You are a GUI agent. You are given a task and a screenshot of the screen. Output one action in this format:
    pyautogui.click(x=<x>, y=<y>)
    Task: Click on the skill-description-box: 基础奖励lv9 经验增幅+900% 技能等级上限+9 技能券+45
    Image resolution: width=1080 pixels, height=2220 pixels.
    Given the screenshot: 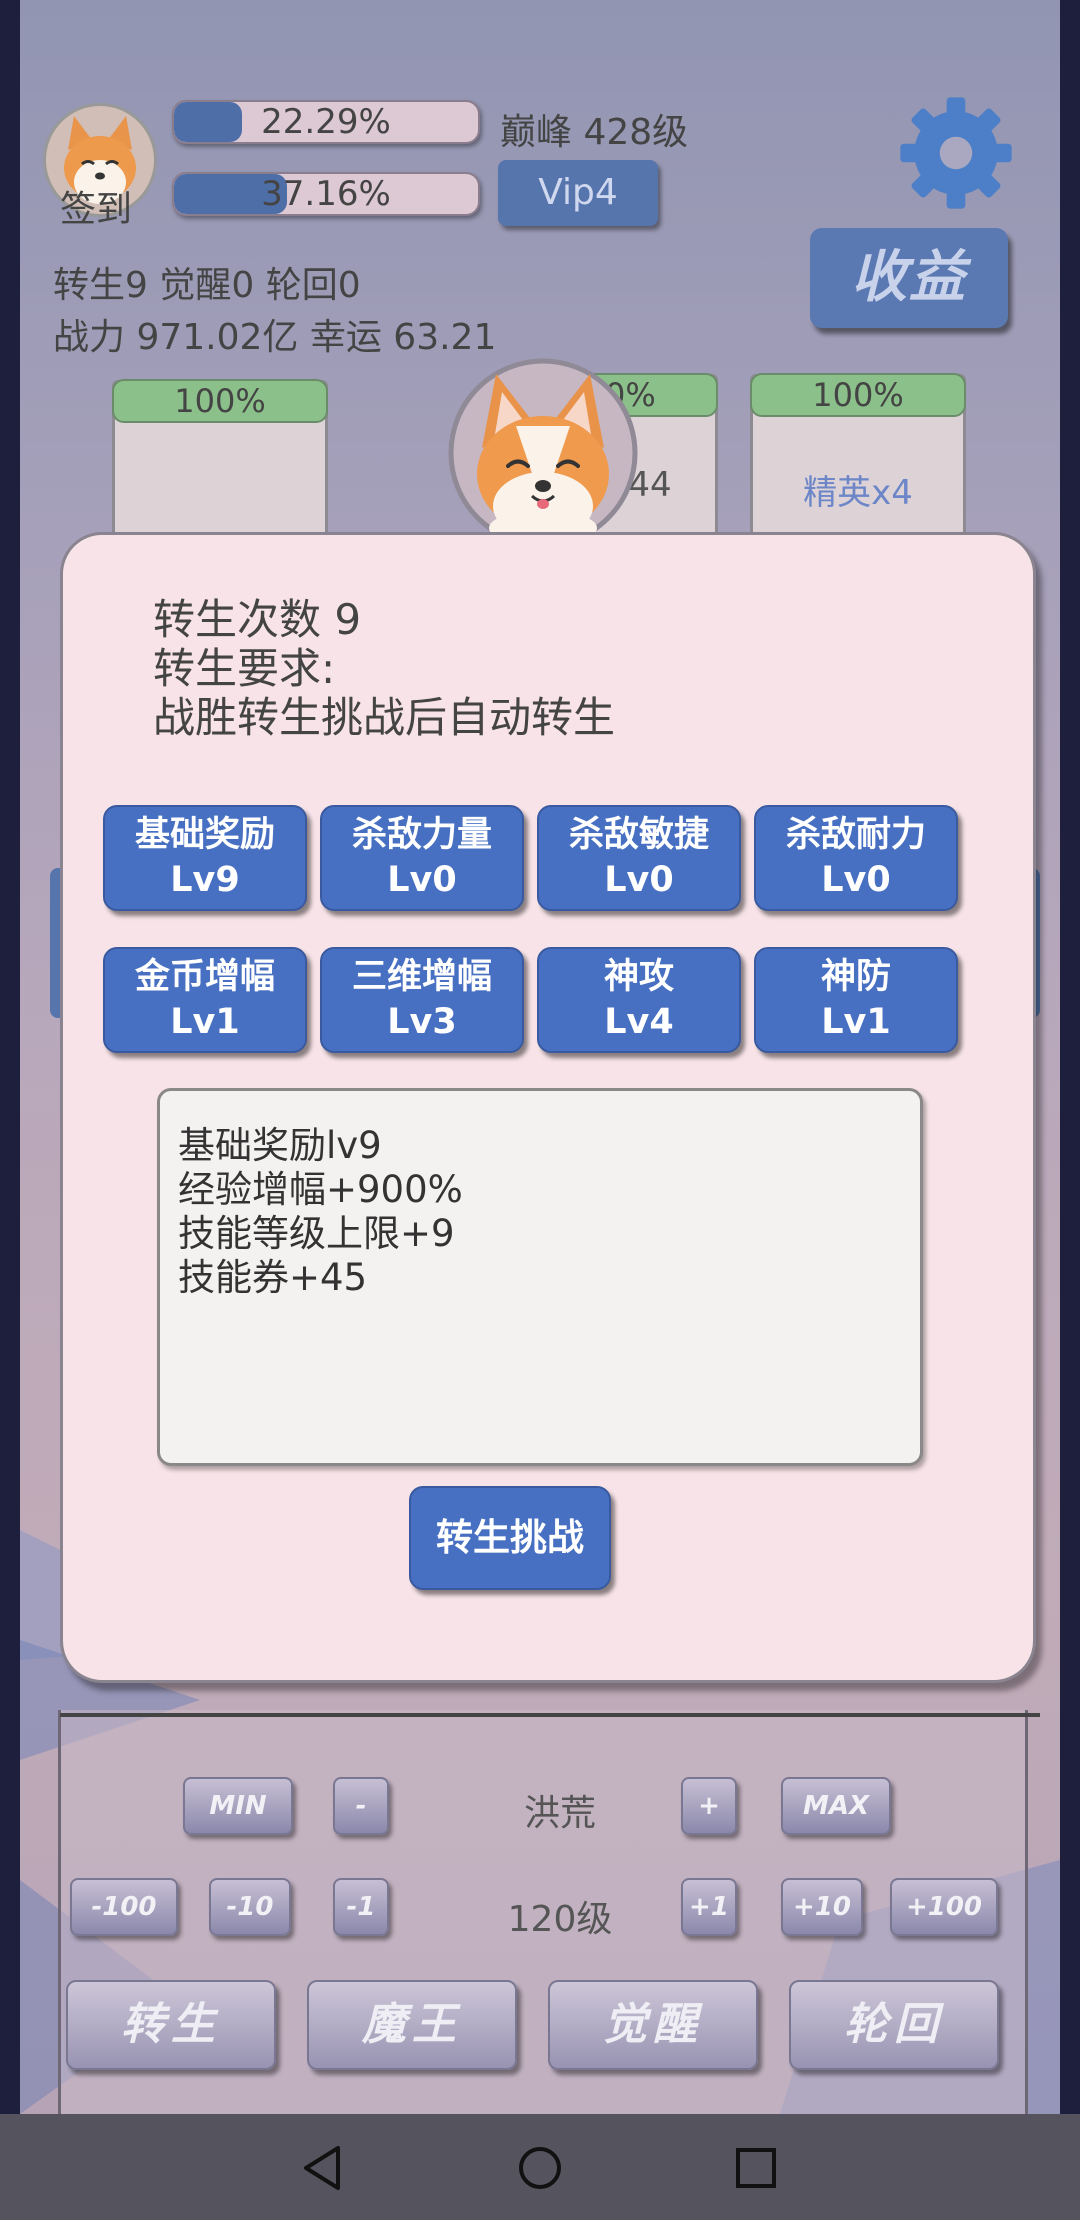 What is the action you would take?
    pyautogui.click(x=540, y=1277)
    